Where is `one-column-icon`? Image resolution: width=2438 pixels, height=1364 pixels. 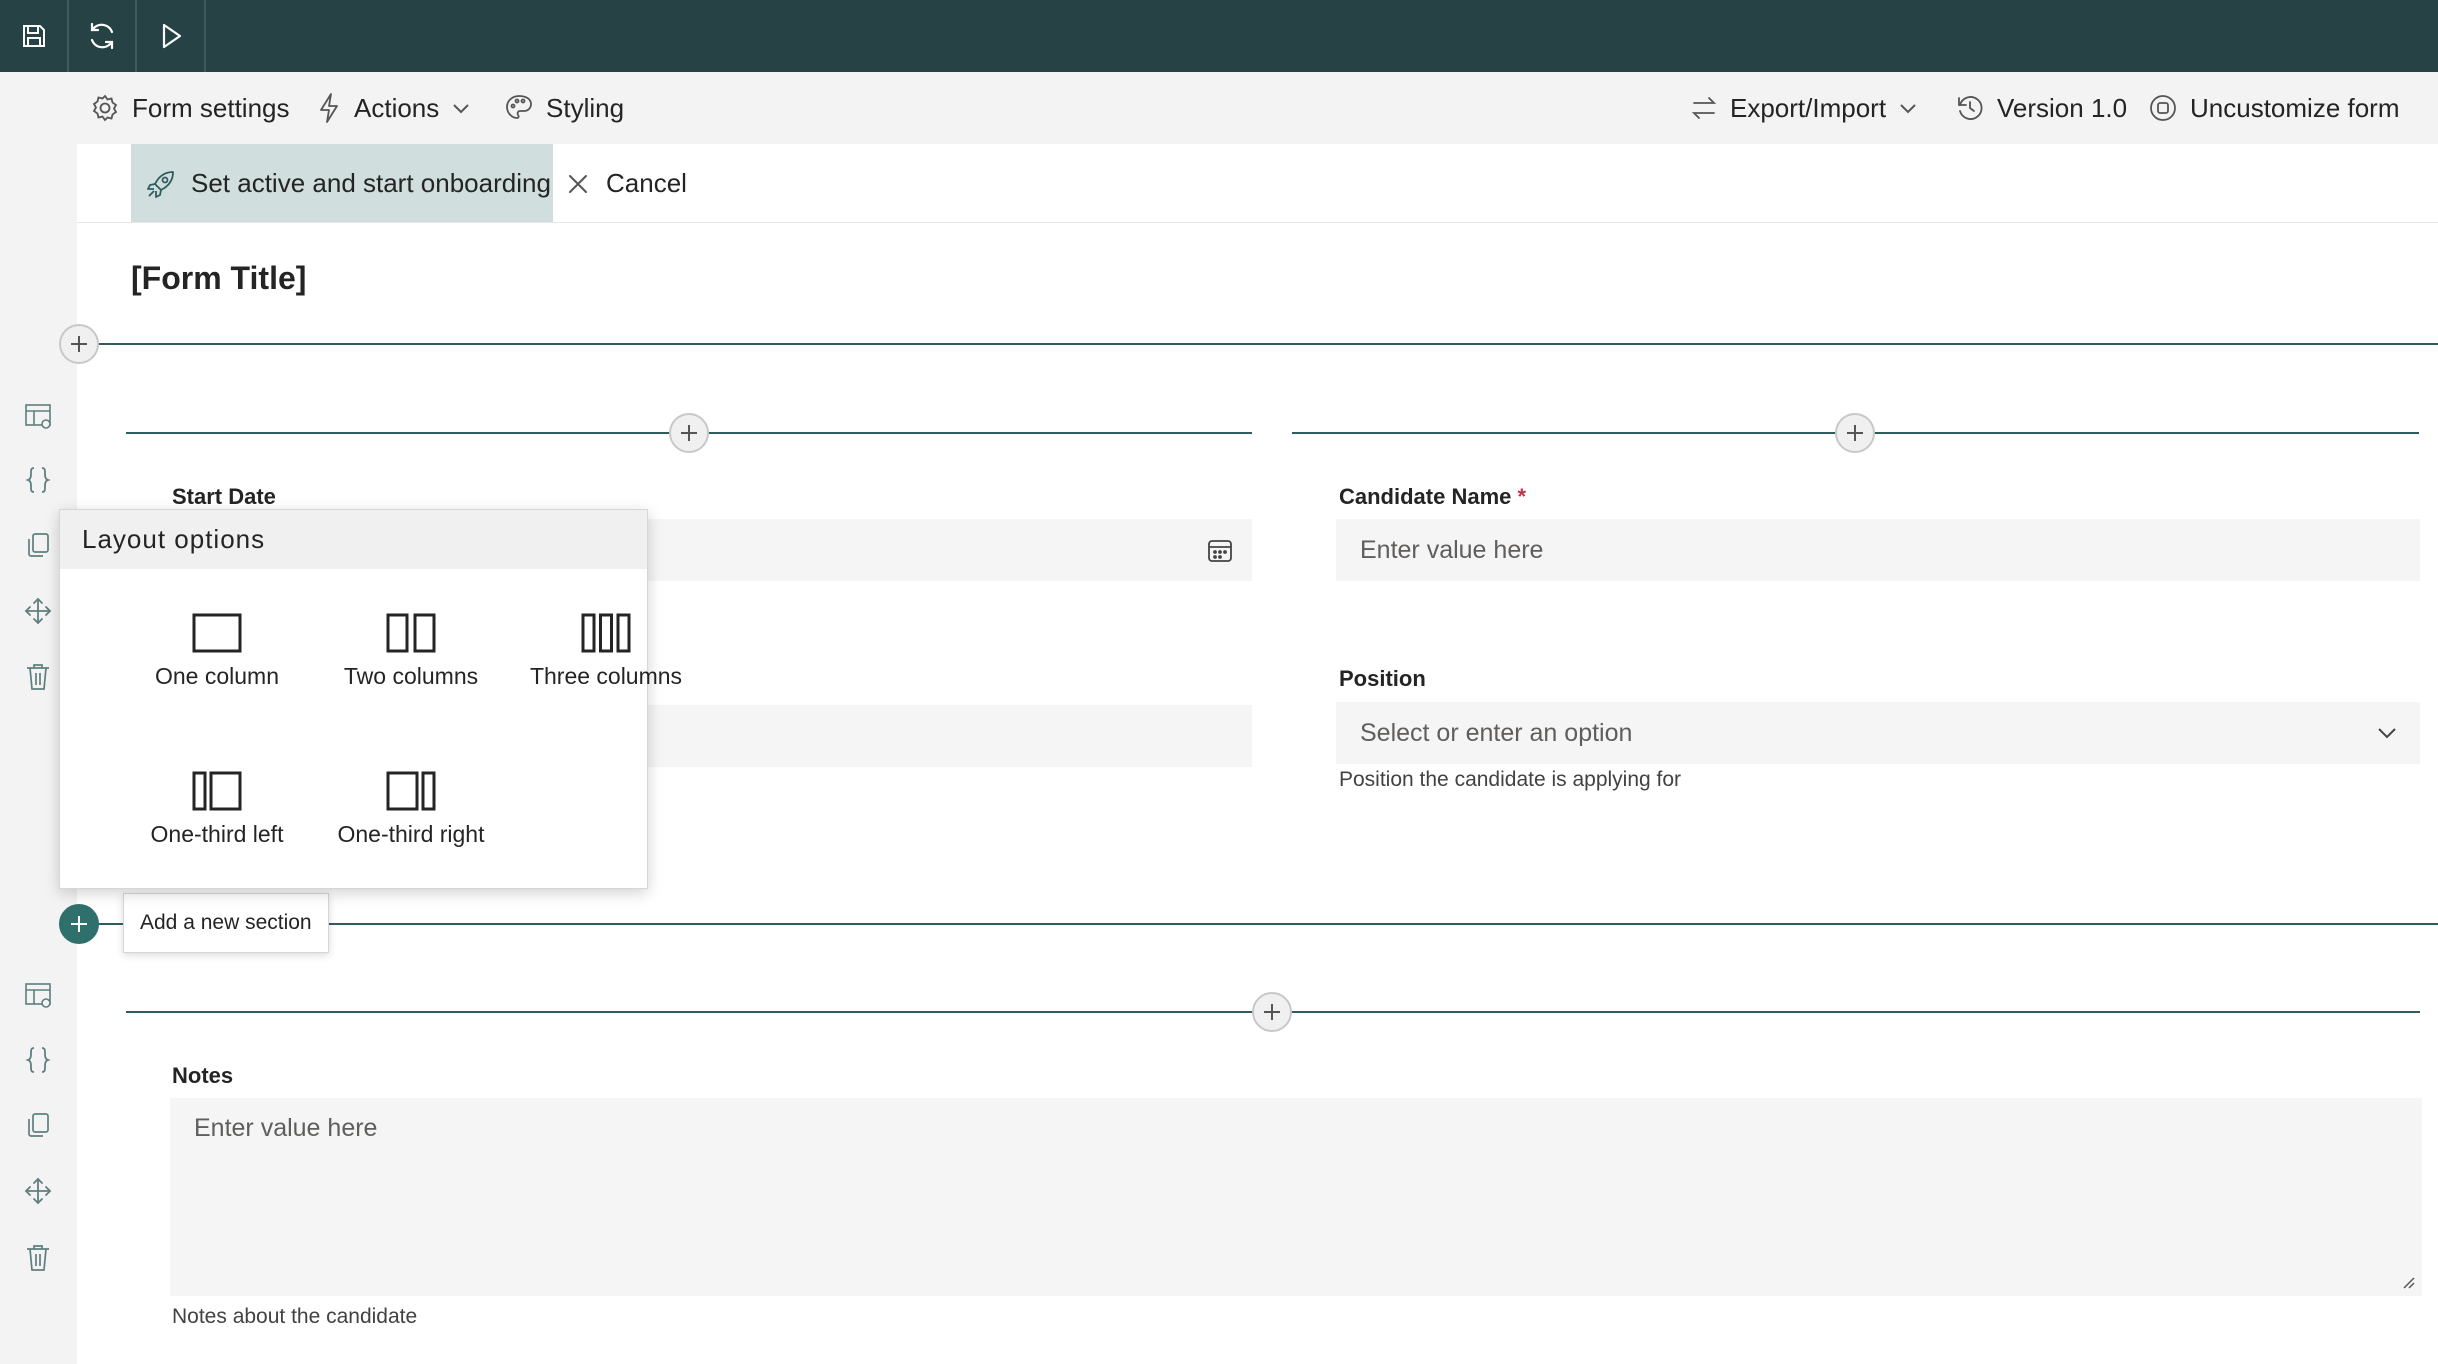 one-column-icon is located at coordinates (217, 633).